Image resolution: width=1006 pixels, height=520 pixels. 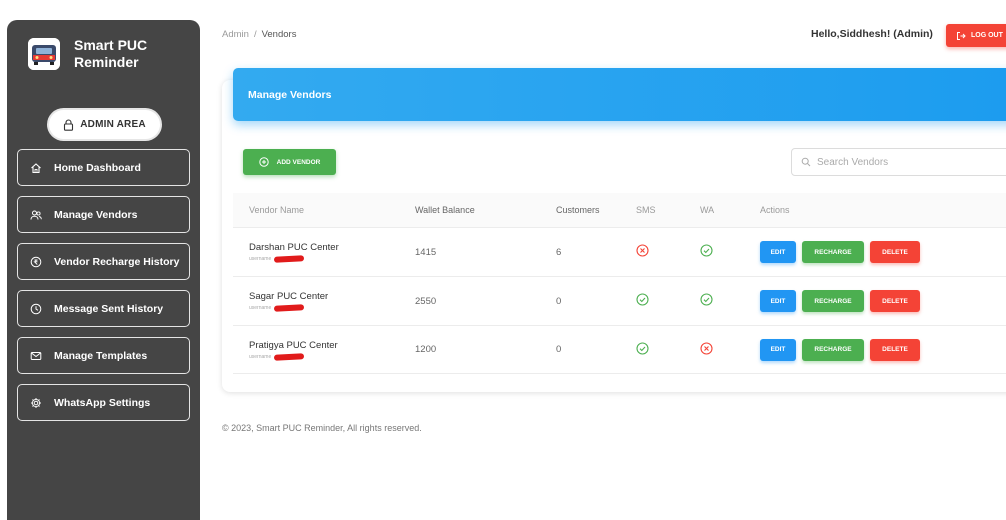 I want to click on sidebar-item-home-dashboard: Home Dashboard, so click(x=103, y=167).